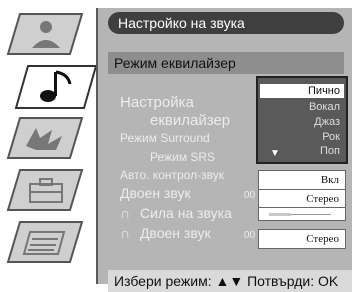 Image resolution: width=354 pixels, height=292 pixels. I want to click on surround-mode-label: Режим Surround, so click(165, 138).